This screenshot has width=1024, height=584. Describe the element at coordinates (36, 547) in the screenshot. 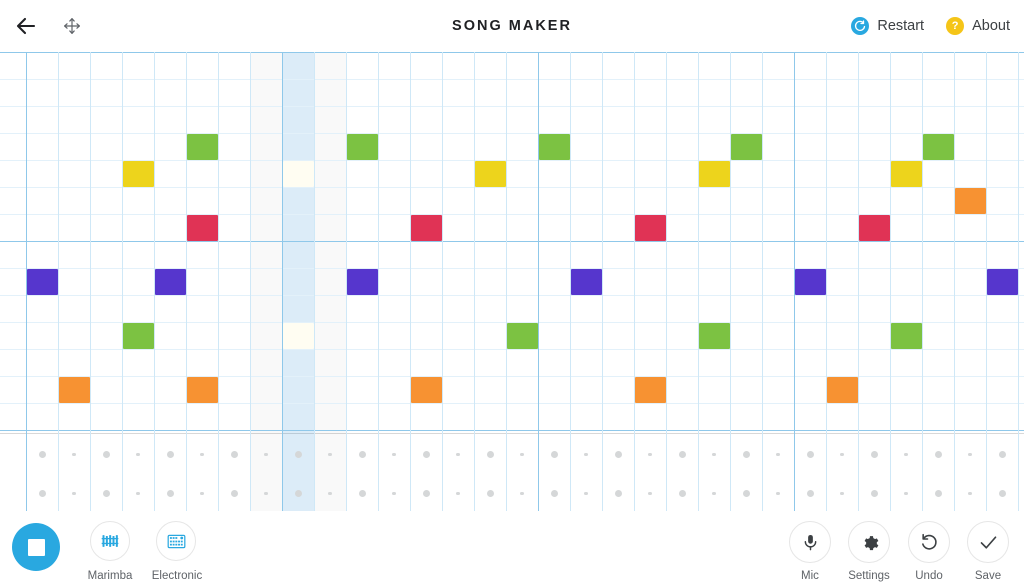

I see `play-stop-button` at that location.